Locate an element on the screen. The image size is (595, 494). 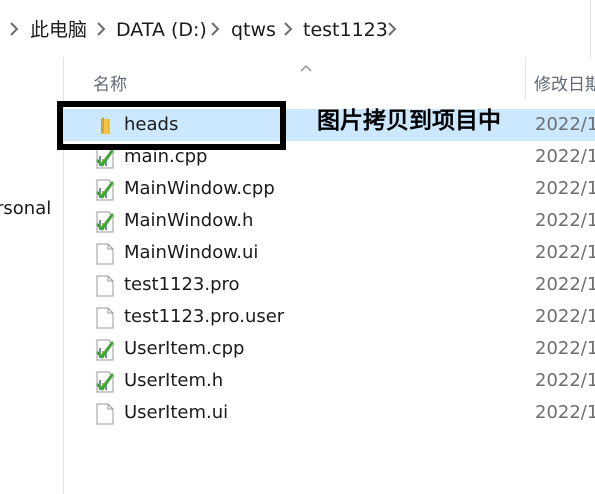
file-row: test1123.pro.user 2022/1 is located at coordinates (329, 317).